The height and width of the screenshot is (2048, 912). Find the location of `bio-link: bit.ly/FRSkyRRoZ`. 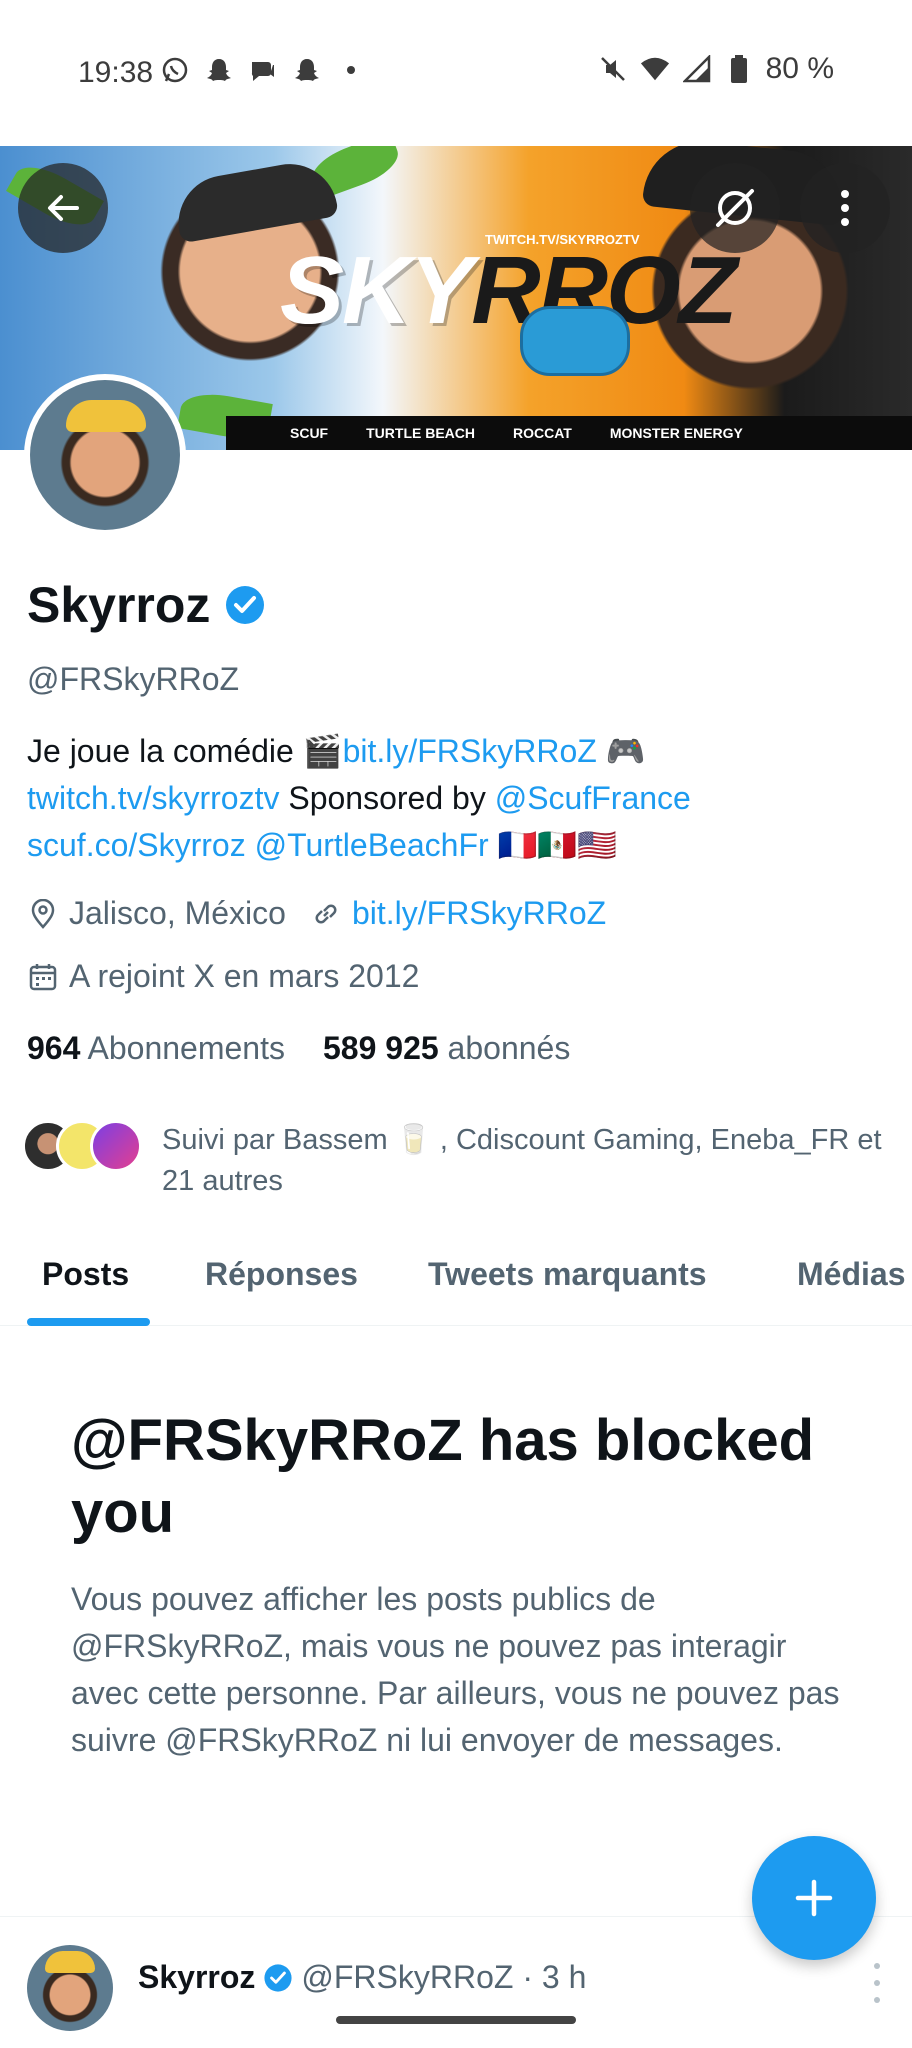

bio-link: bit.ly/FRSkyRRoZ is located at coordinates (470, 751).